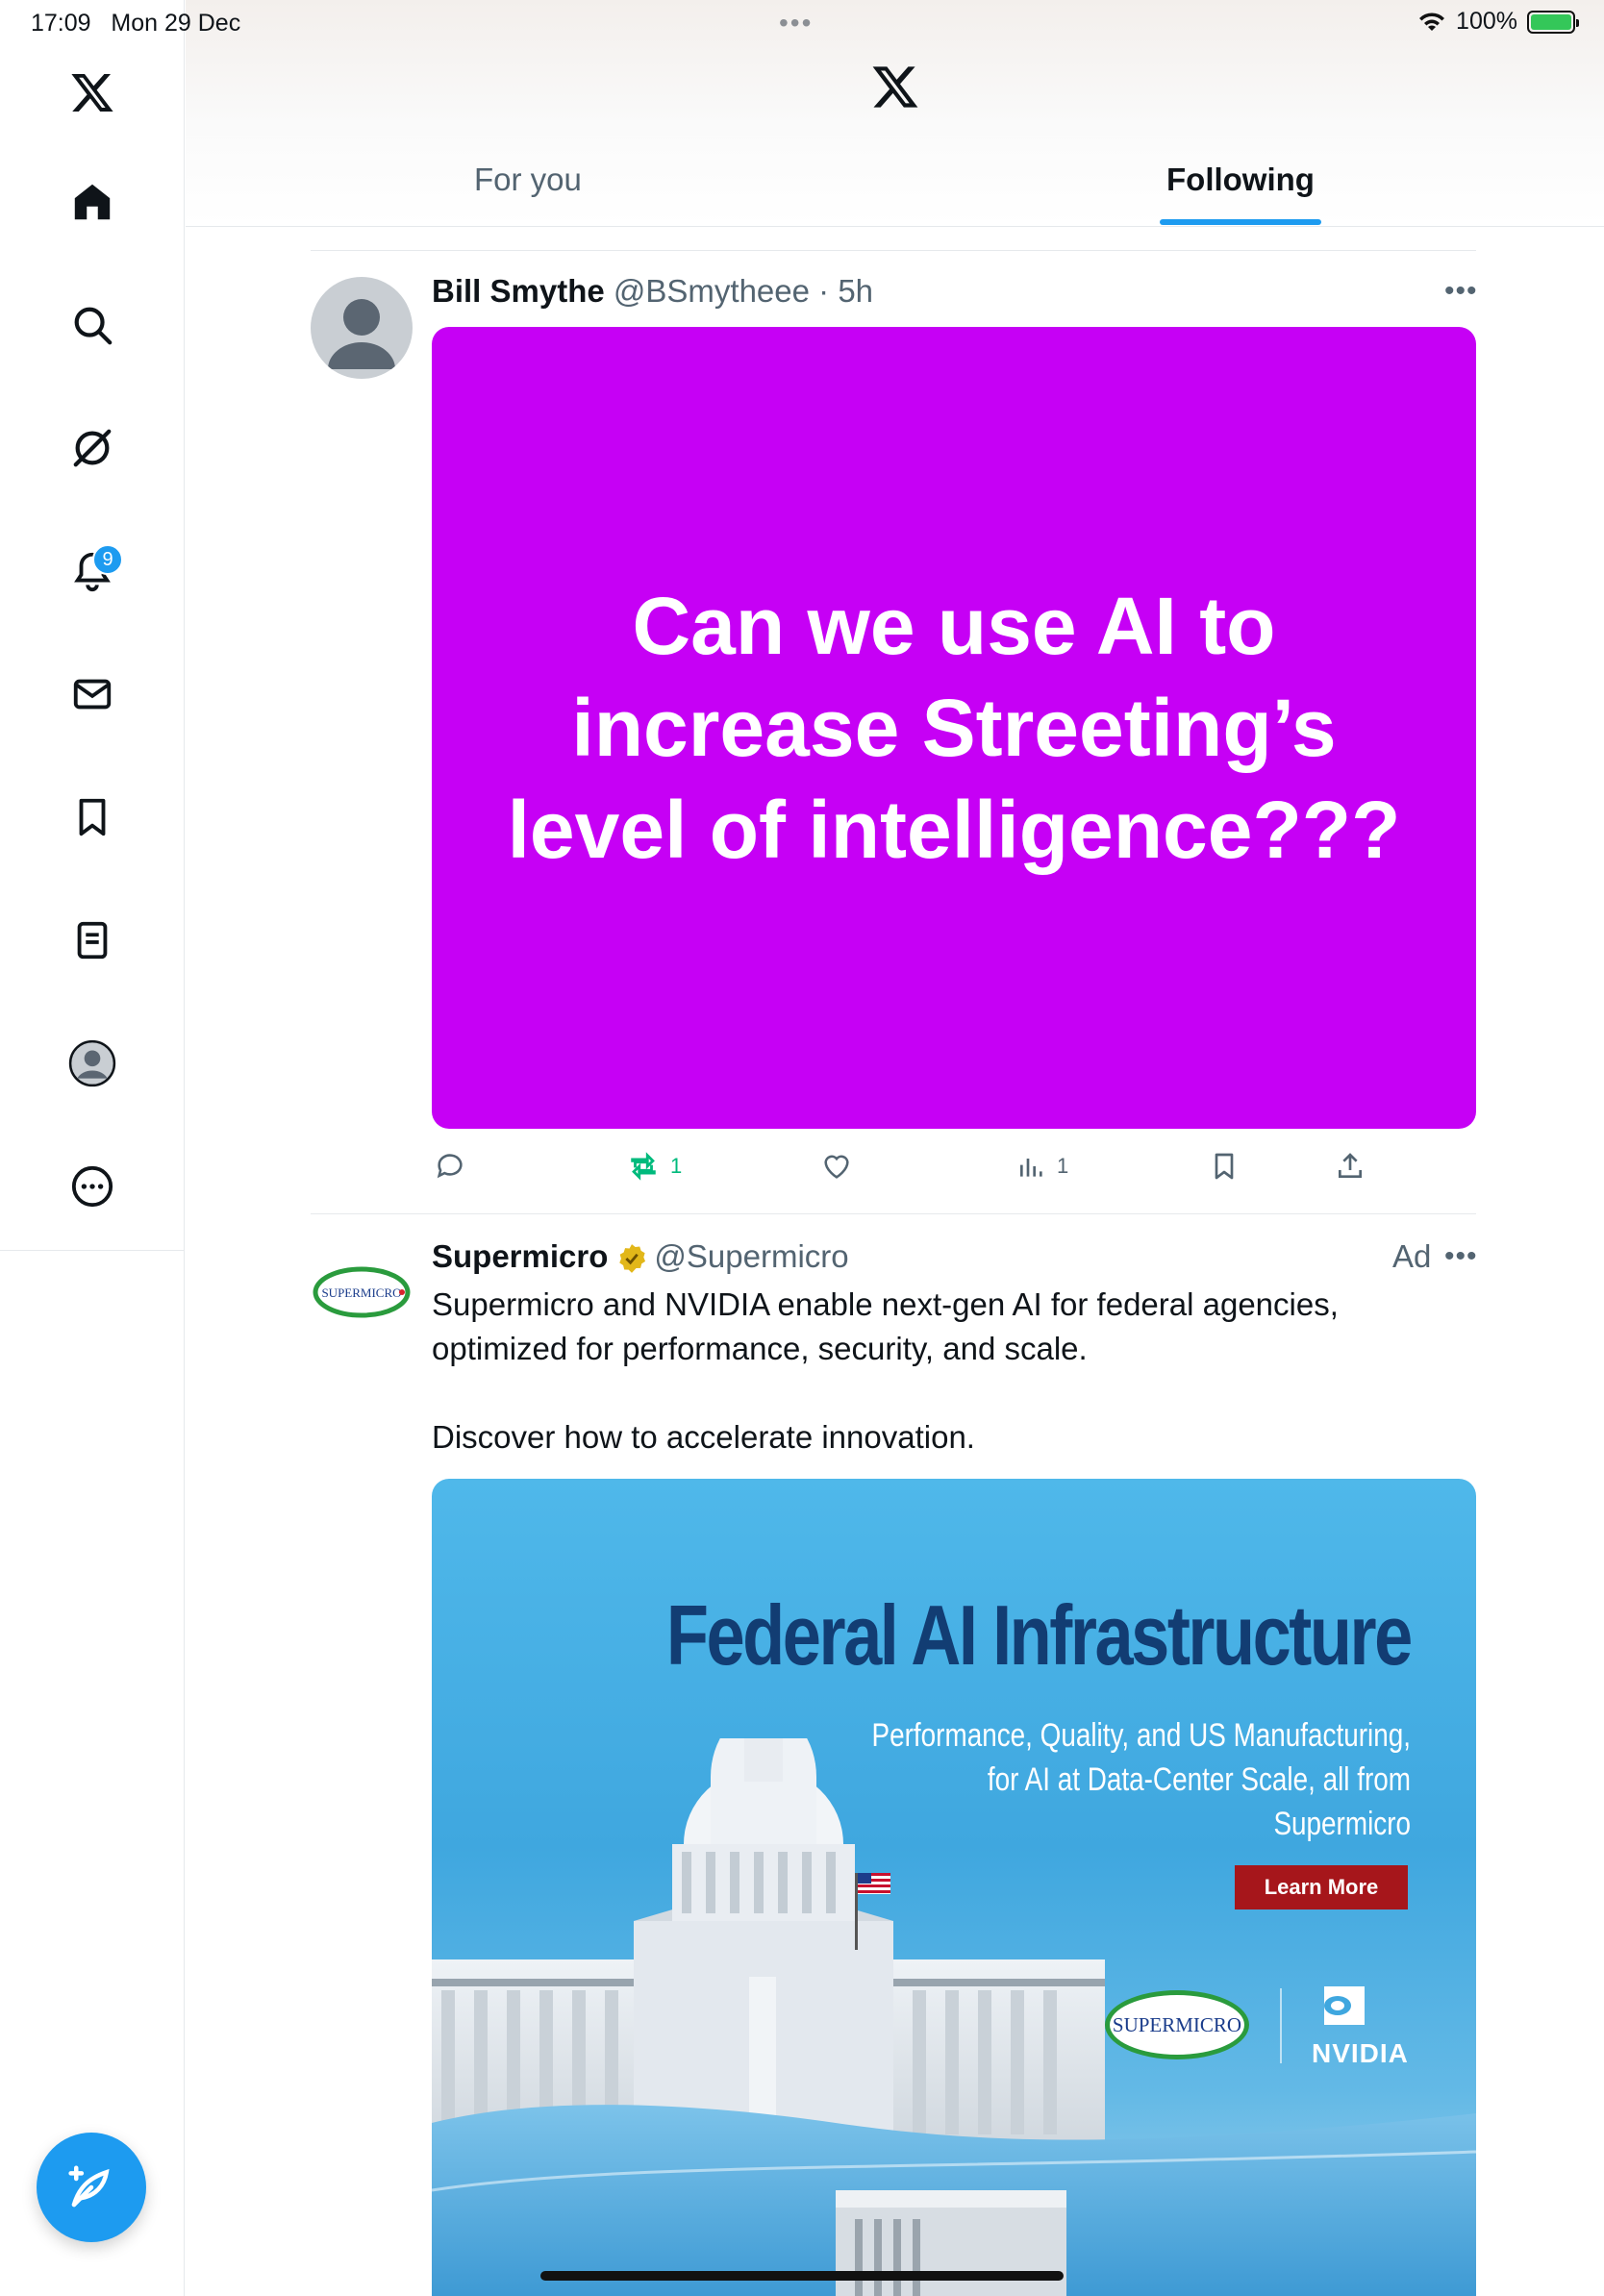 The height and width of the screenshot is (2296, 1604). I want to click on status-right: 100%, so click(1498, 22).